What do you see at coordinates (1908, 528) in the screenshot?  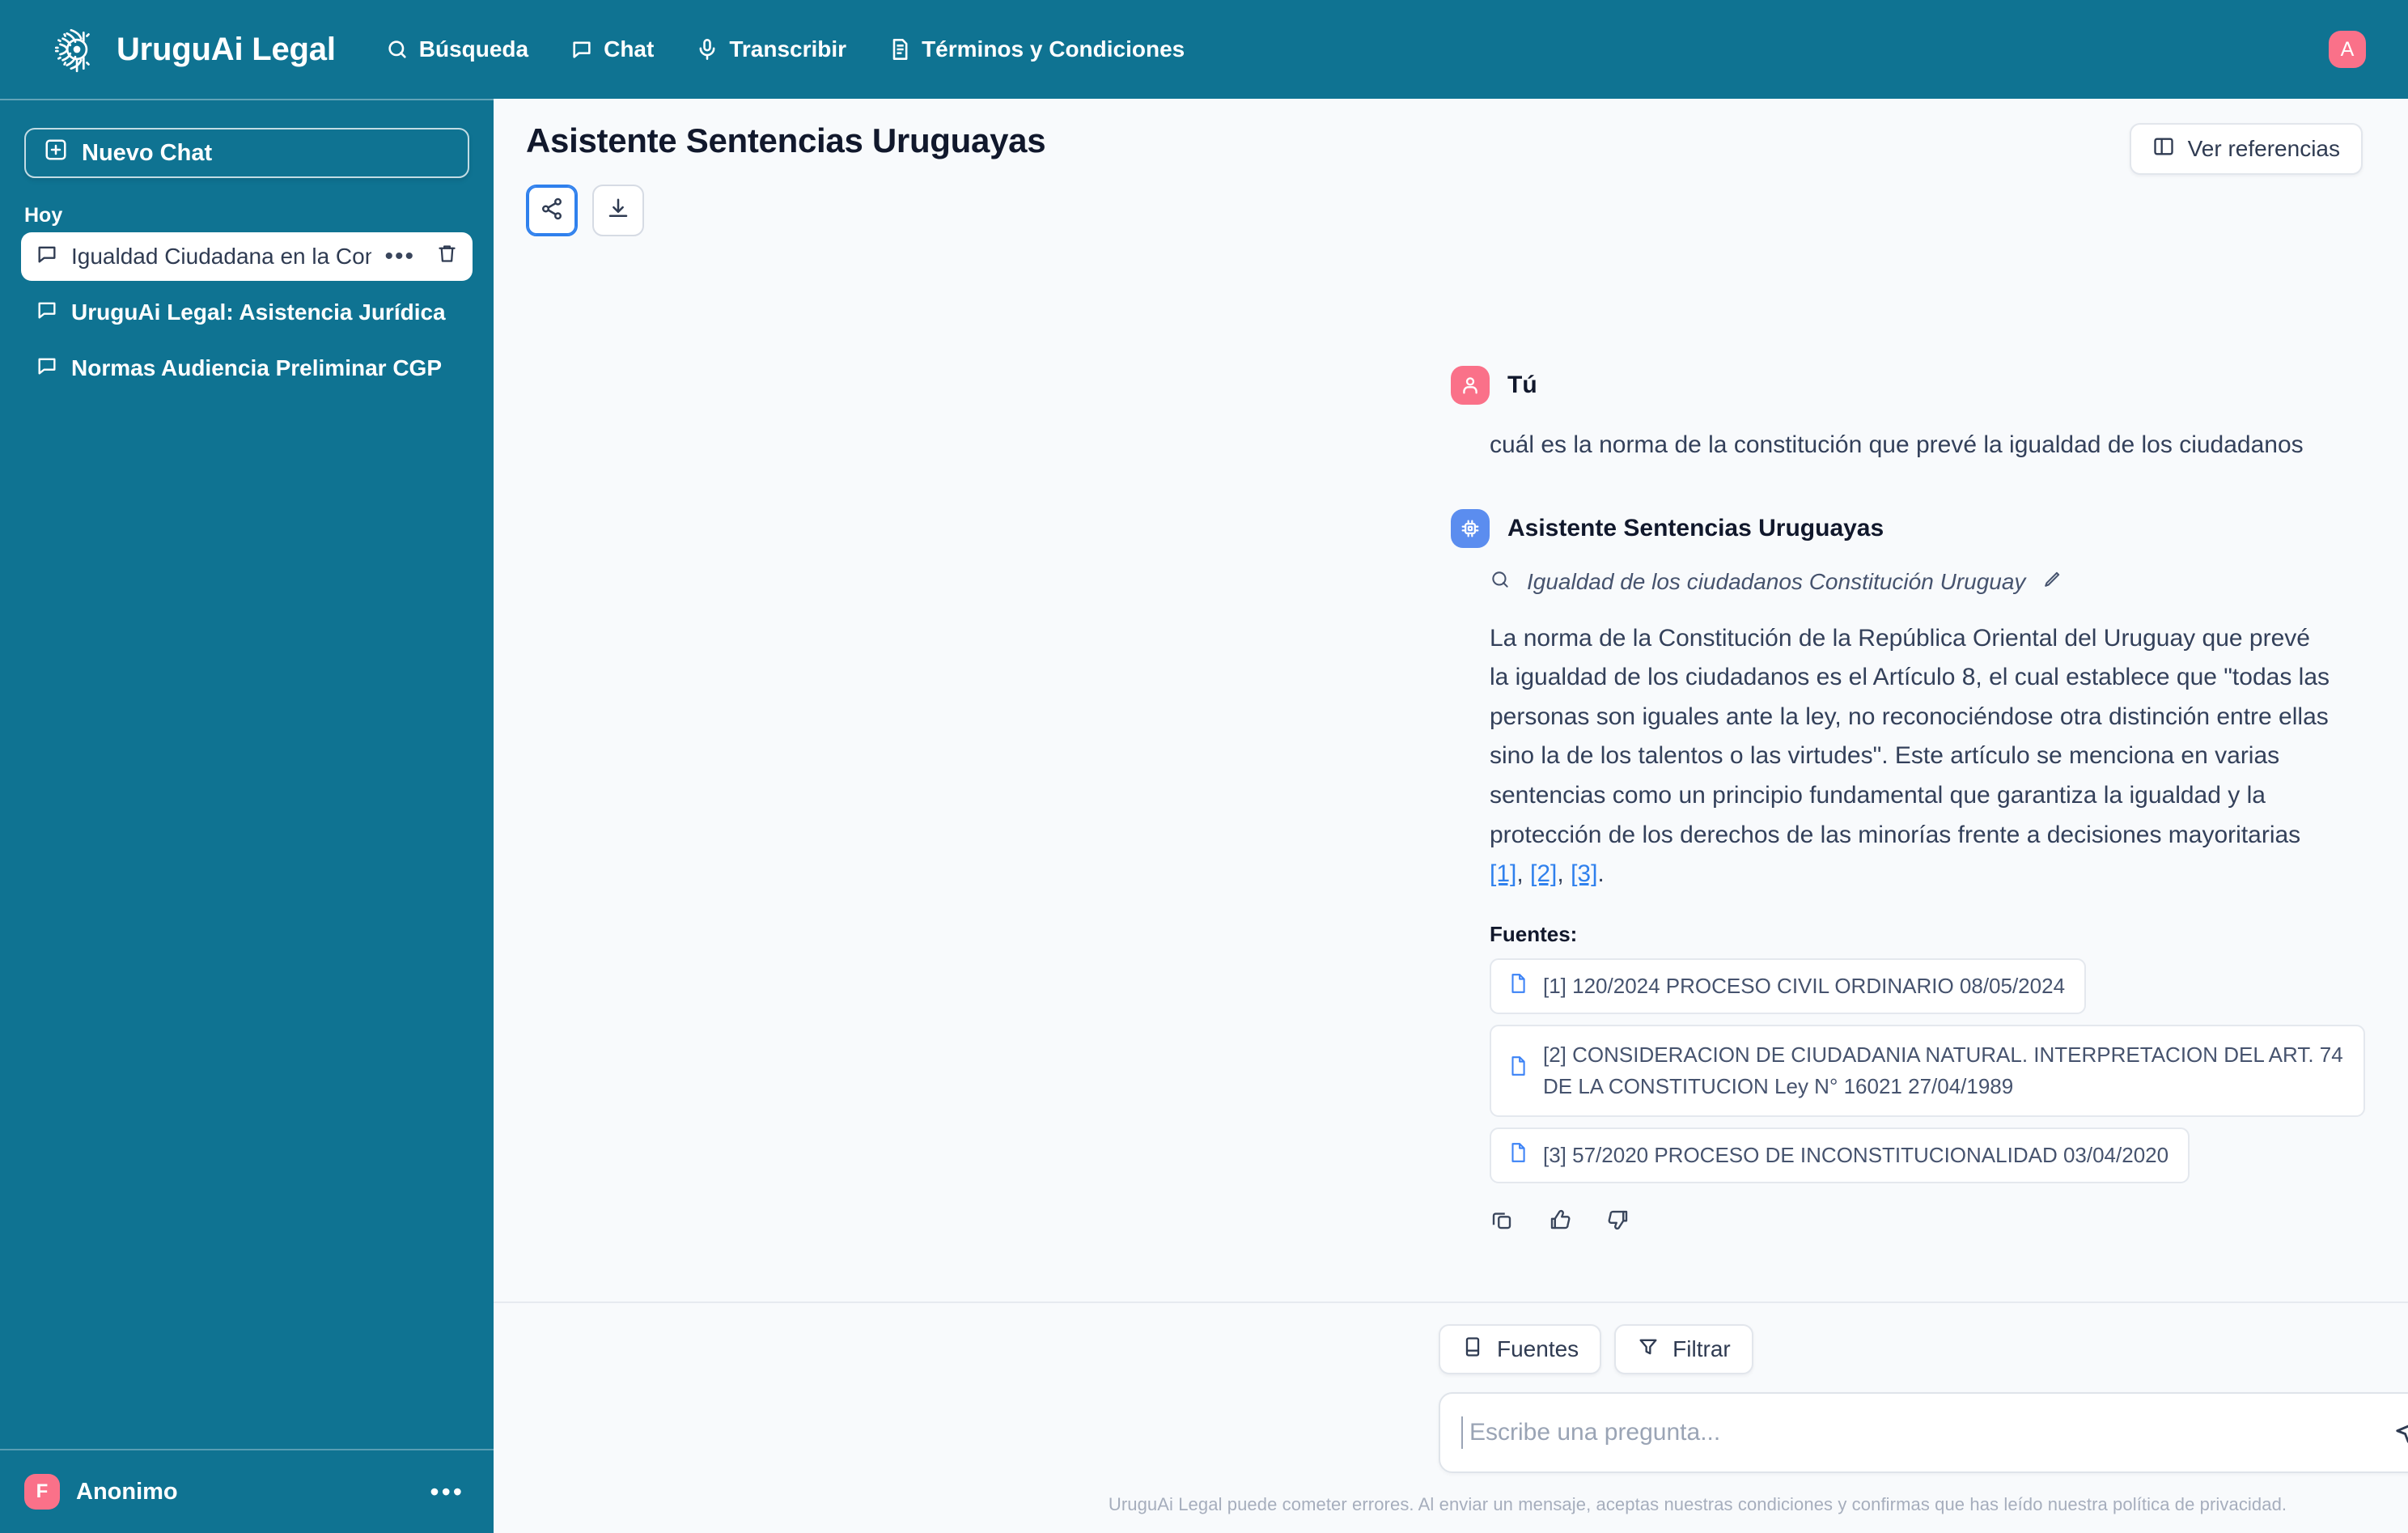 I see `message-header: Asistente Sentencias Uruguayas` at bounding box center [1908, 528].